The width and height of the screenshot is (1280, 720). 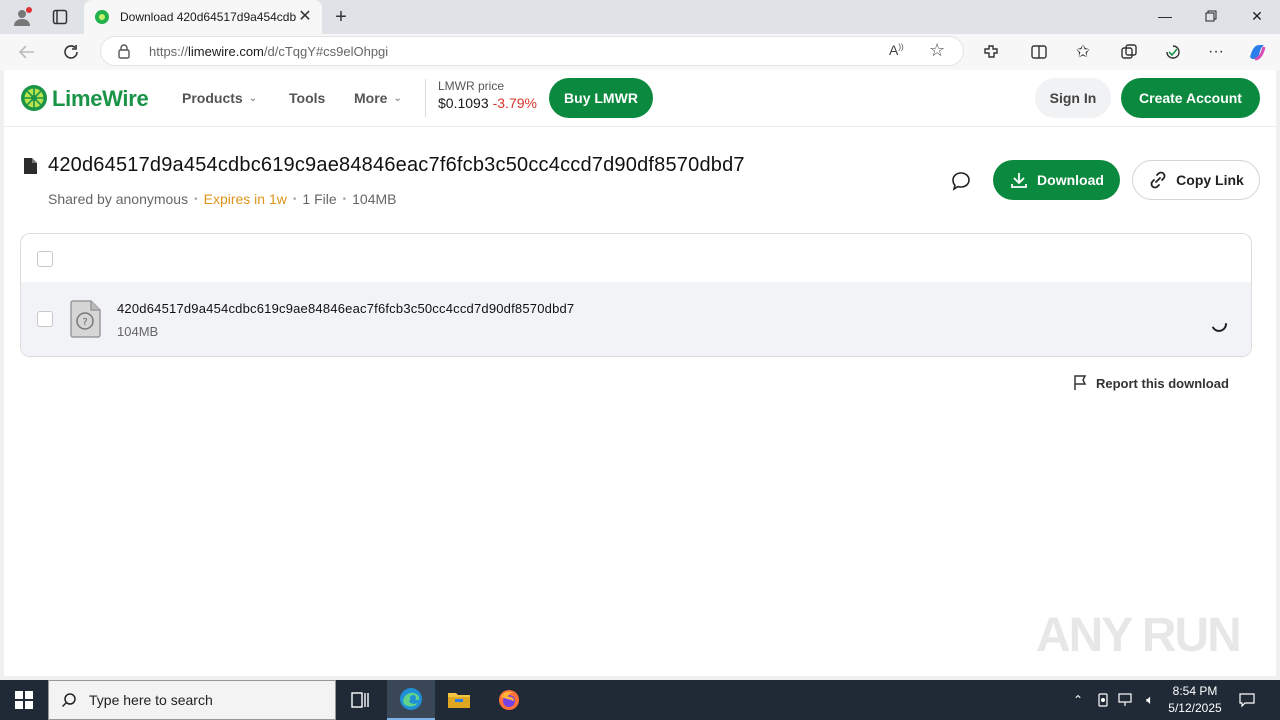 I want to click on taskbar-search-input: Type here to search, so click(x=192, y=700).